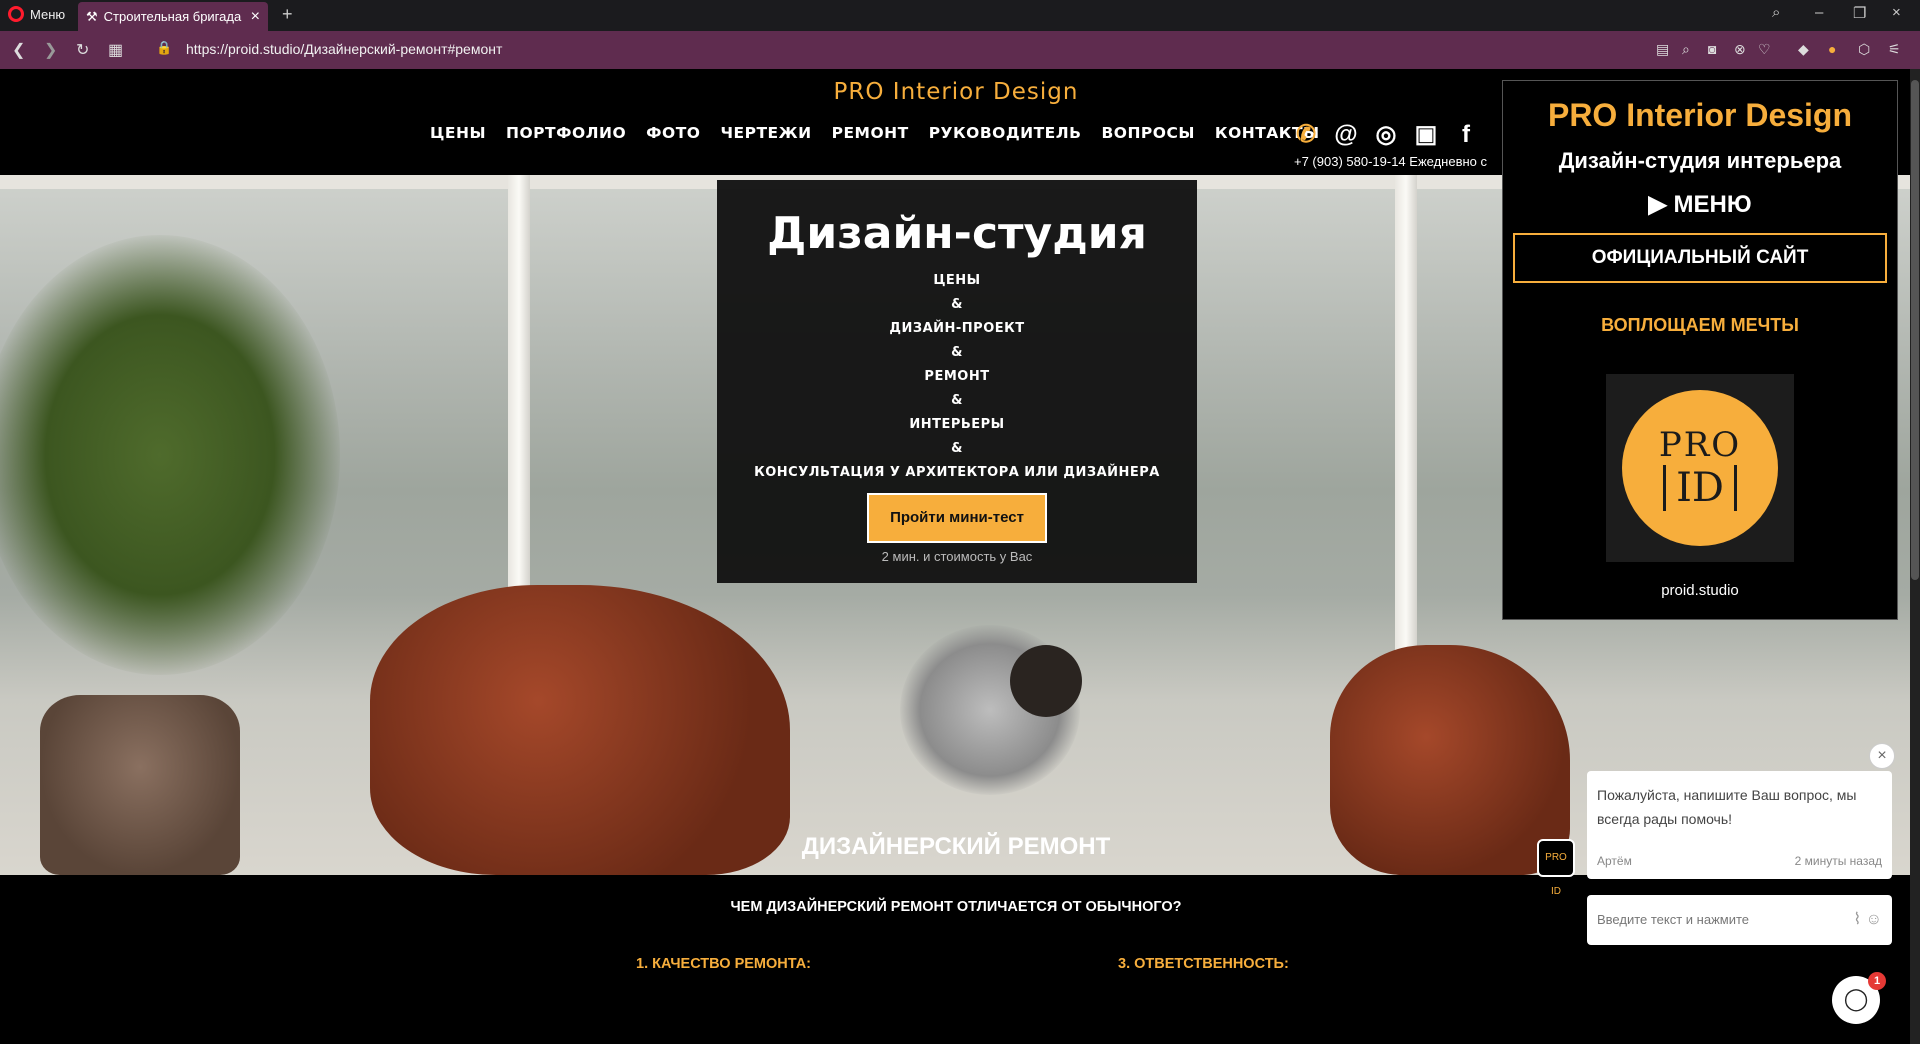 The width and height of the screenshot is (1920, 1044). What do you see at coordinates (957, 280) in the screenshot?
I see `hero-line: ЦЕНЫ` at bounding box center [957, 280].